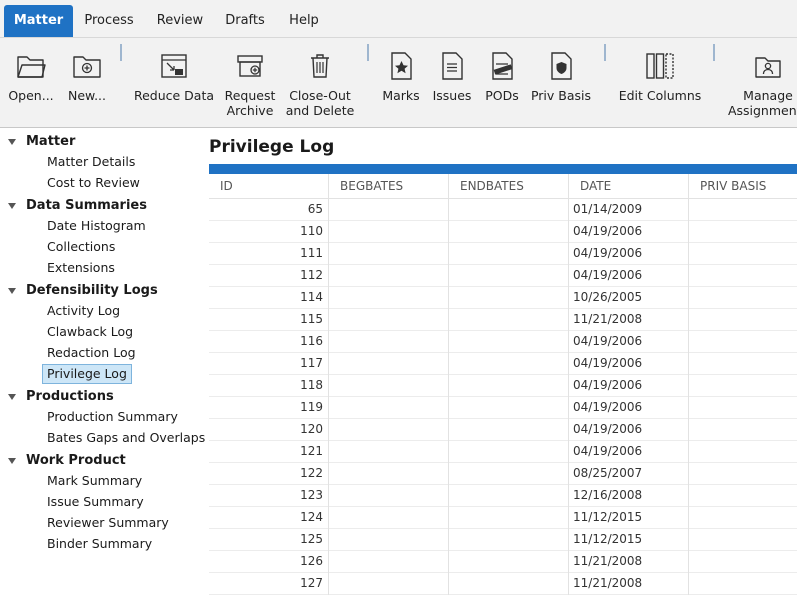  I want to click on table-row: 114 10/26/2005, so click(503, 298).